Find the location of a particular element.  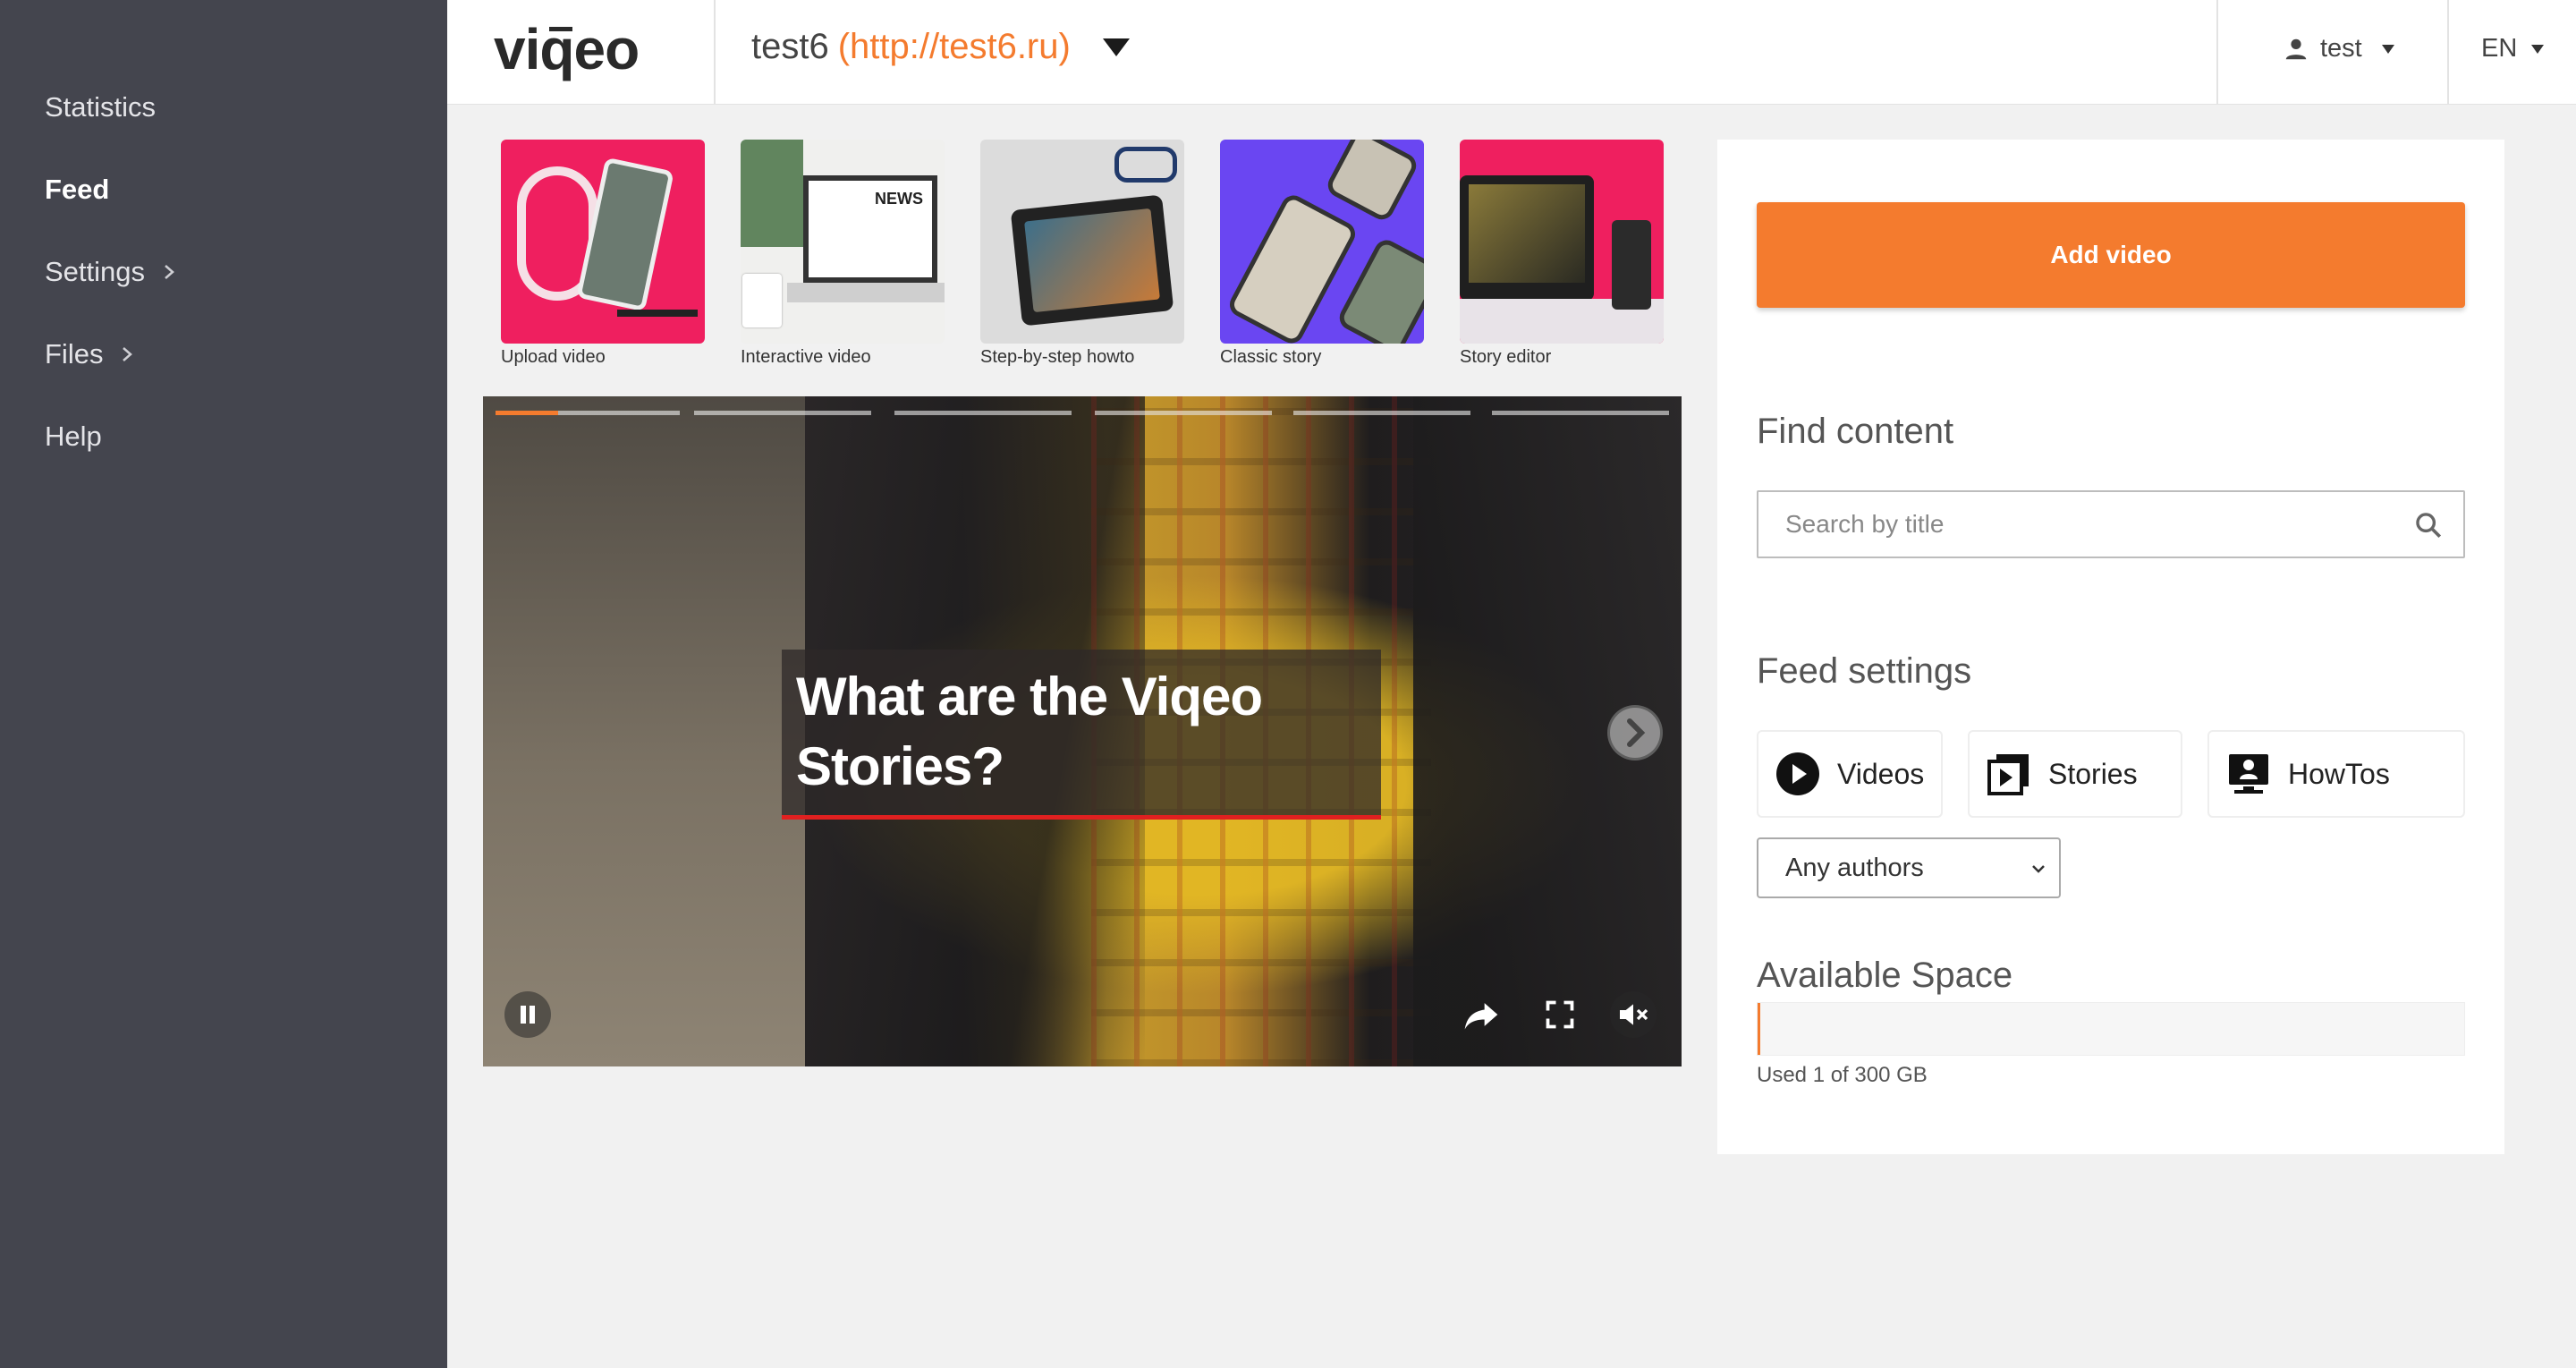

feed-filter-label: HowTos is located at coordinates (2339, 773).